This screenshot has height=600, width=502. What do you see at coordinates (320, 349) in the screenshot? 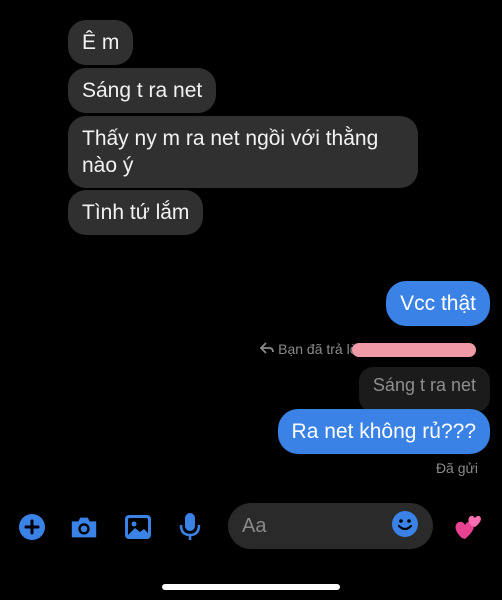
I see `reply-label-text: Bạn đã trả lời` at bounding box center [320, 349].